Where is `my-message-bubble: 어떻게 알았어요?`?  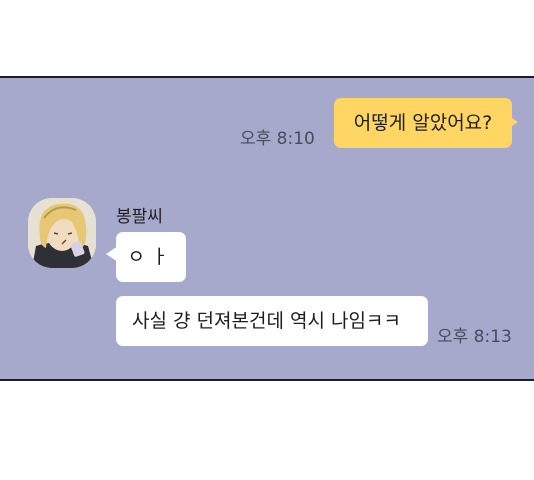 my-message-bubble: 어떻게 알았어요? is located at coordinates (423, 123).